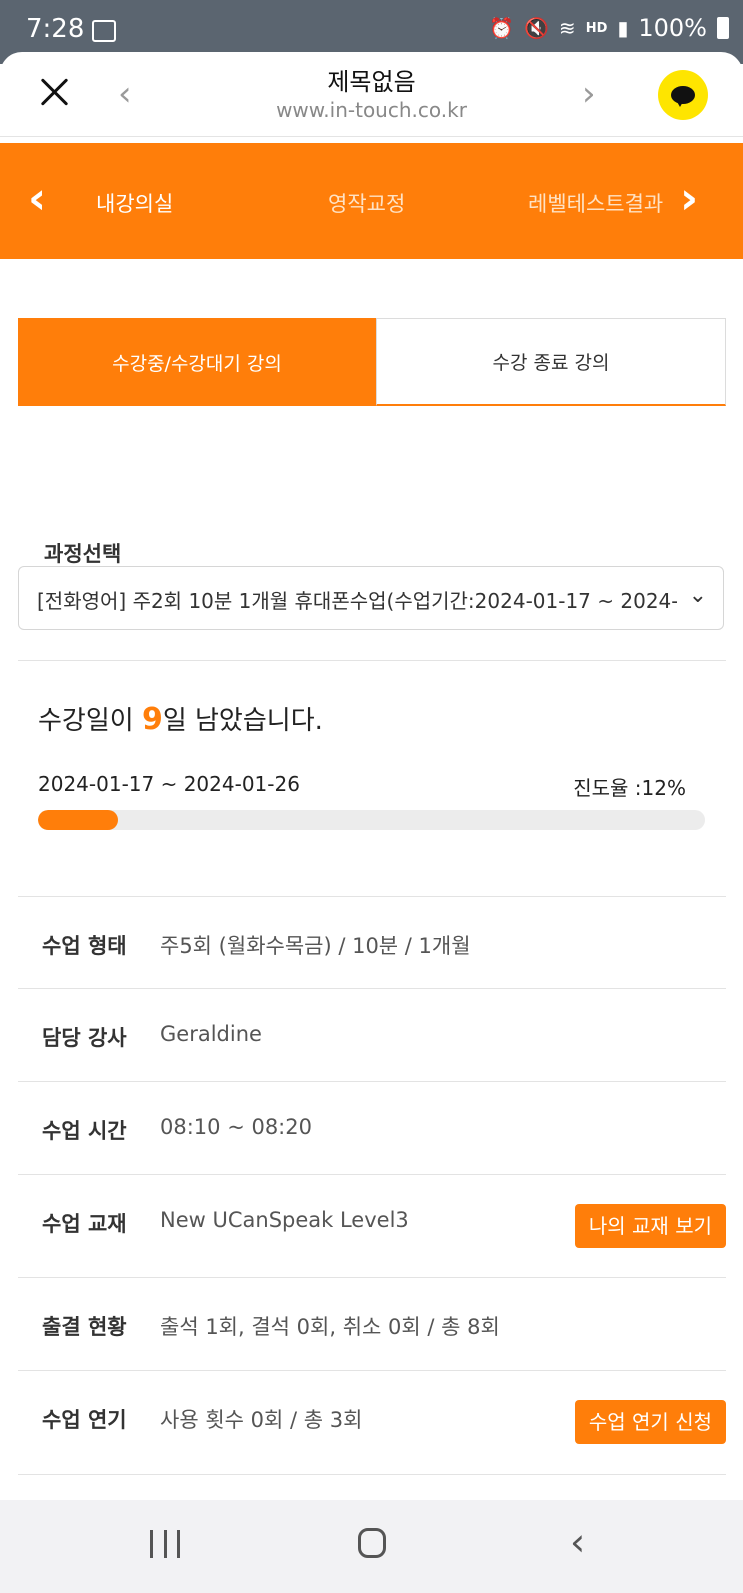 The image size is (743, 1593). I want to click on remaining-suffix: 일 남았습니다., so click(242, 721).